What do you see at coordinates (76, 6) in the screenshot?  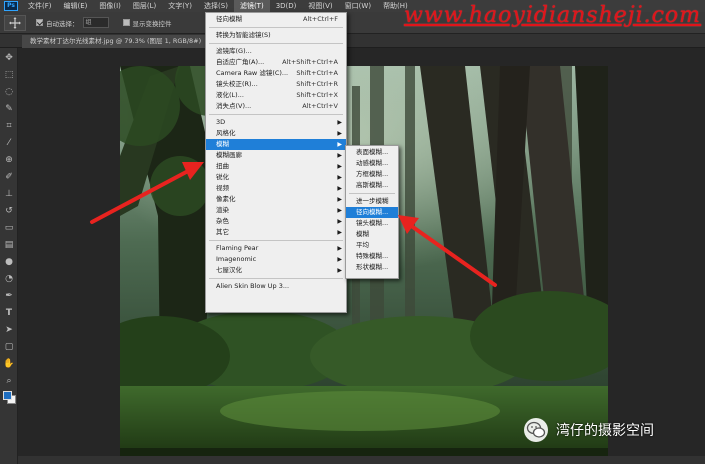 I see `menu-edit: 编辑(E)` at bounding box center [76, 6].